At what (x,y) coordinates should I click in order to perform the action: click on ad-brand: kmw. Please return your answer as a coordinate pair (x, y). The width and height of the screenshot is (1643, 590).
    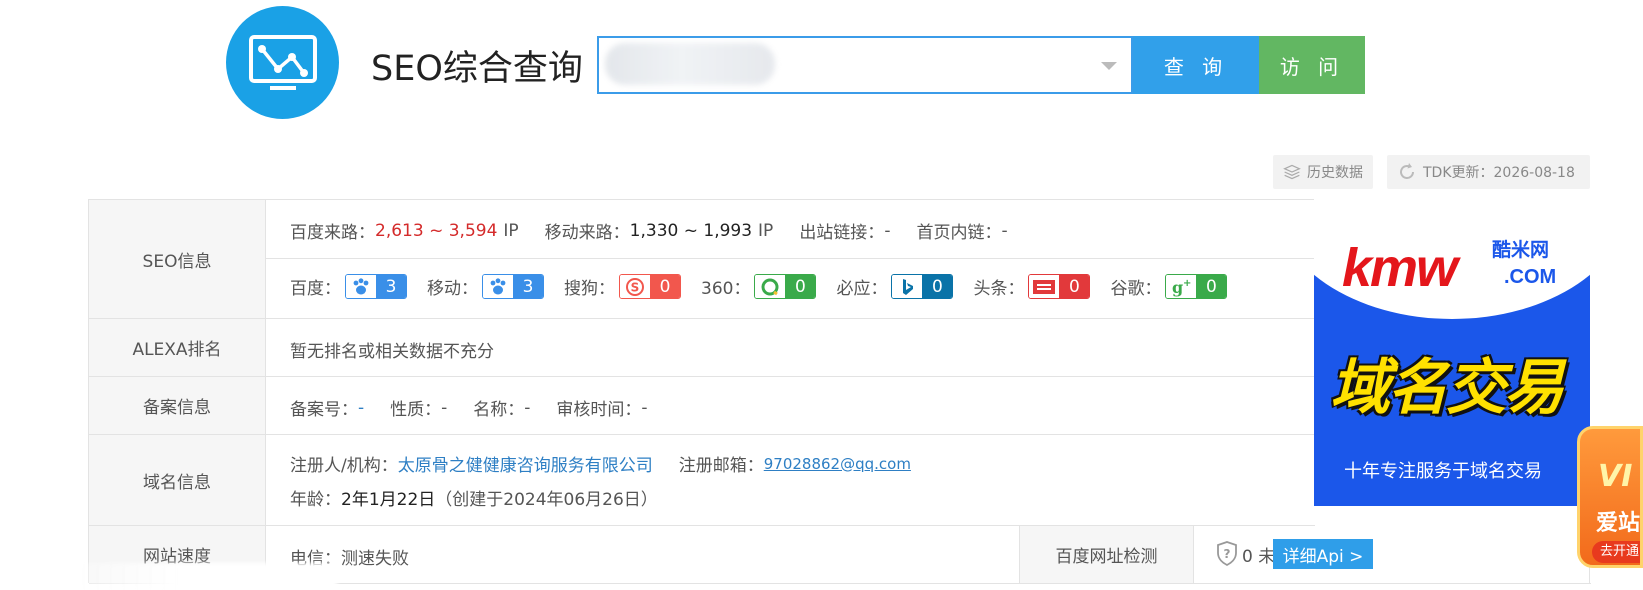
    Looking at the image, I should click on (1400, 268).